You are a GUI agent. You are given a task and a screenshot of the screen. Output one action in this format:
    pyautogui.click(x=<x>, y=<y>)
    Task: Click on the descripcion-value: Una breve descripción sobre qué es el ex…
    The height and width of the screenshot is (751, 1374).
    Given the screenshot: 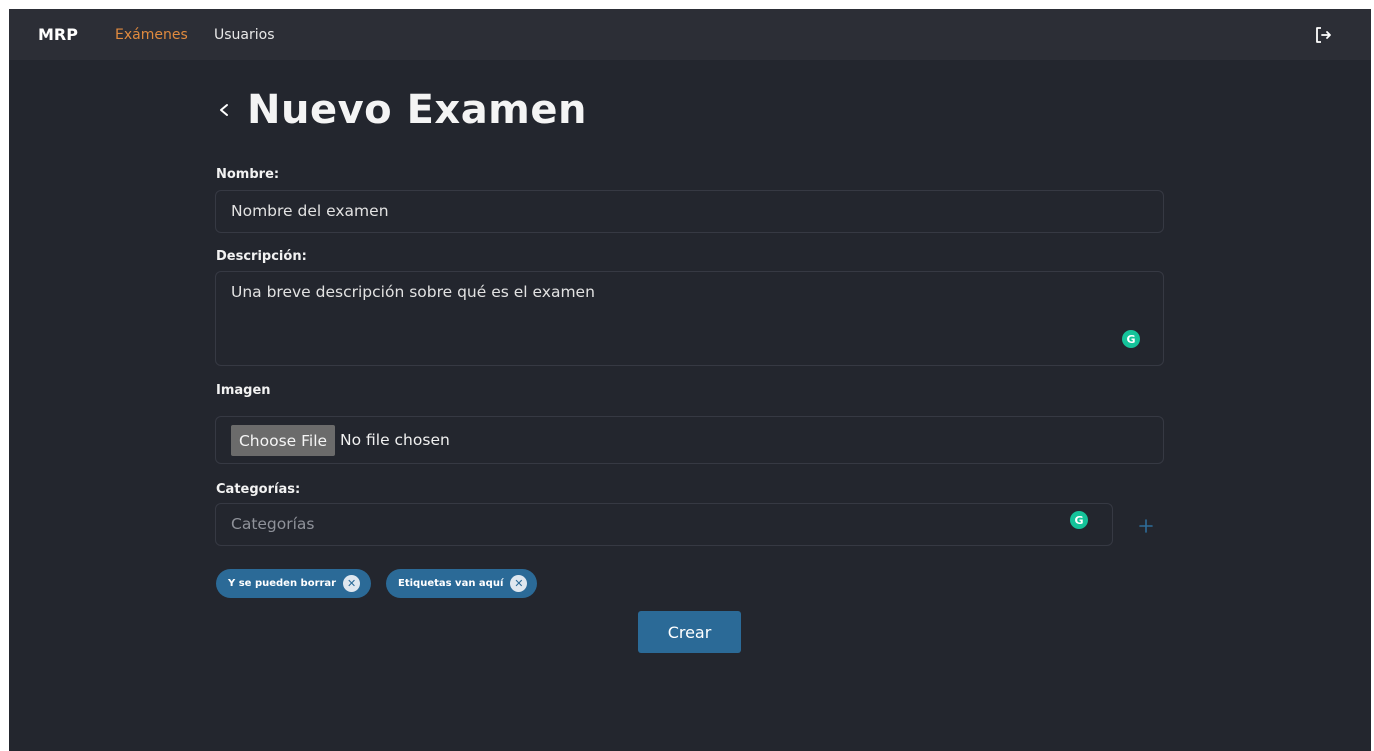 What is the action you would take?
    pyautogui.click(x=413, y=292)
    